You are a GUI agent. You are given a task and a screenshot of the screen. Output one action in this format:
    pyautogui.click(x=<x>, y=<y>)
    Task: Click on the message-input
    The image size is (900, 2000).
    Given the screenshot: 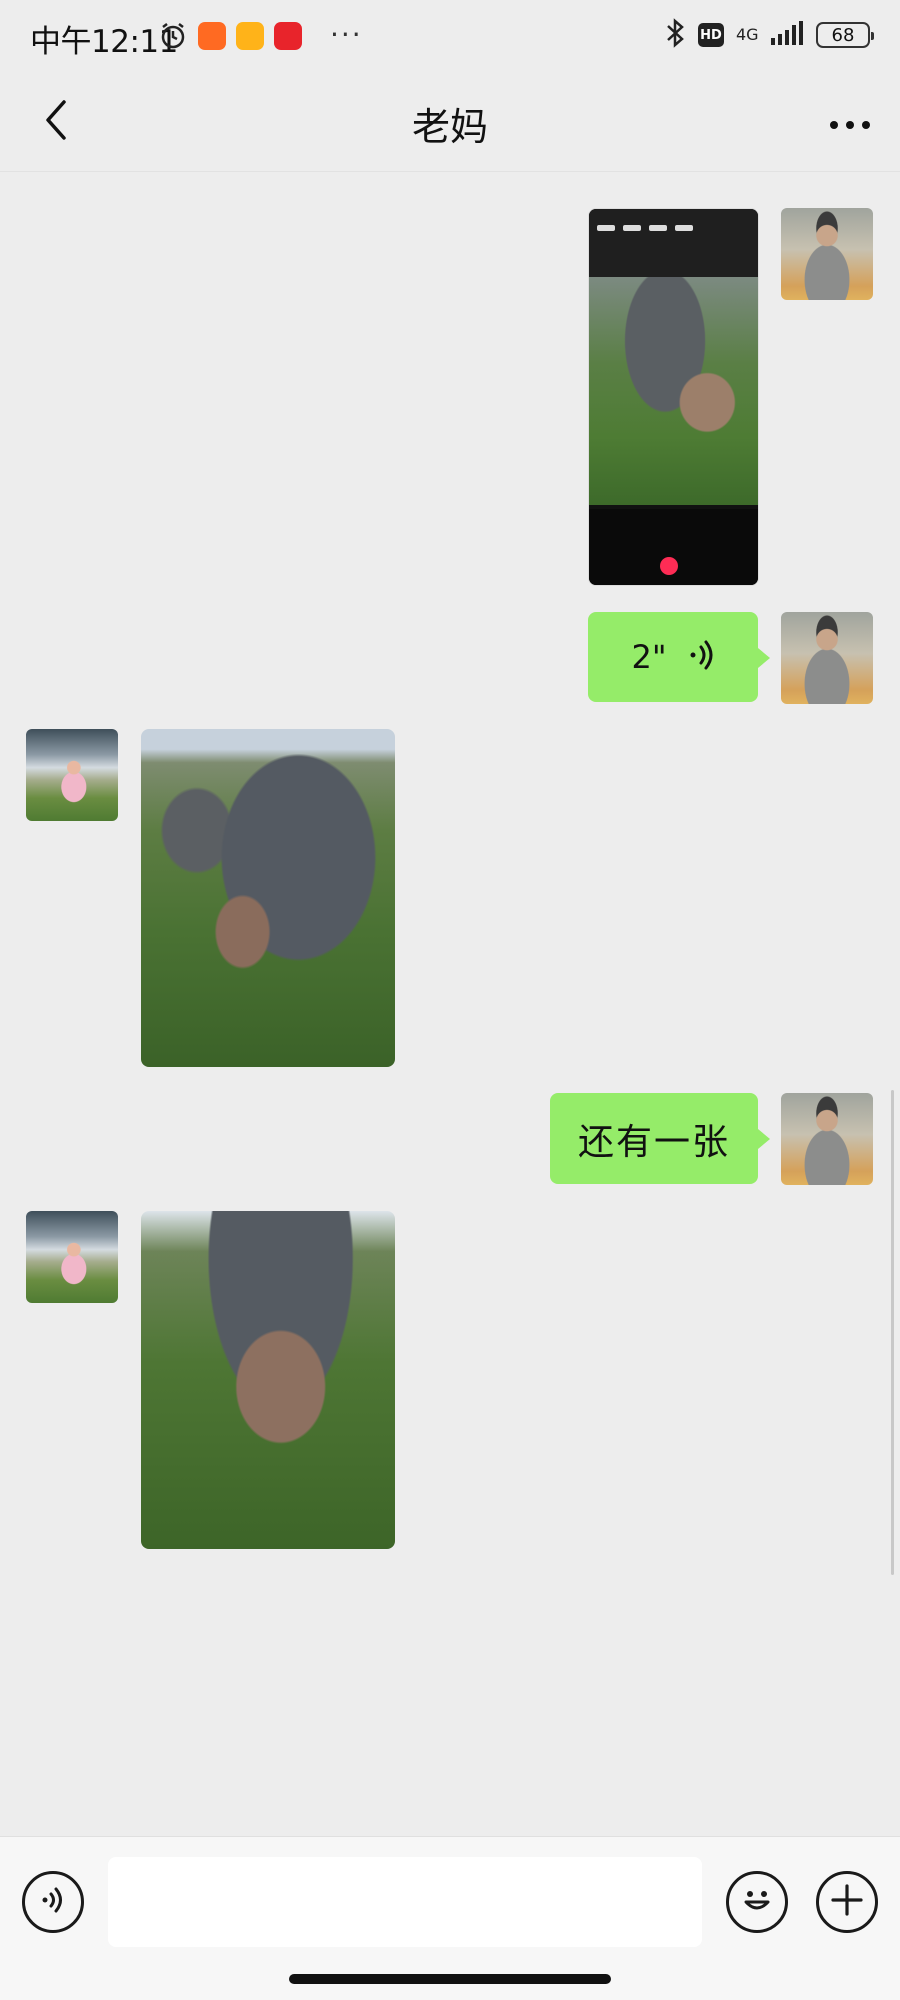 What is the action you would take?
    pyautogui.click(x=405, y=1902)
    